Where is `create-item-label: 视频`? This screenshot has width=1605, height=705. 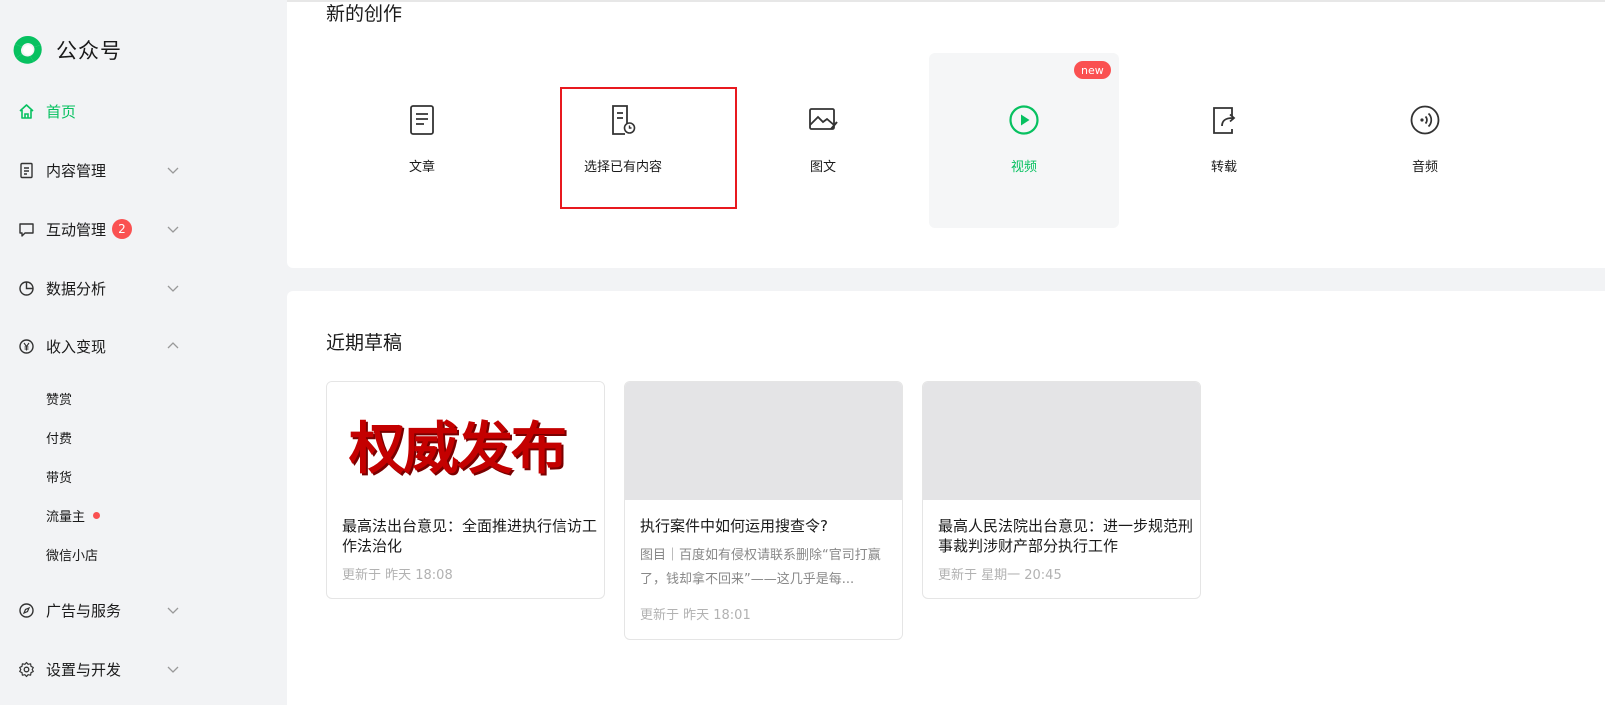
create-item-label: 视频 is located at coordinates (1023, 167).